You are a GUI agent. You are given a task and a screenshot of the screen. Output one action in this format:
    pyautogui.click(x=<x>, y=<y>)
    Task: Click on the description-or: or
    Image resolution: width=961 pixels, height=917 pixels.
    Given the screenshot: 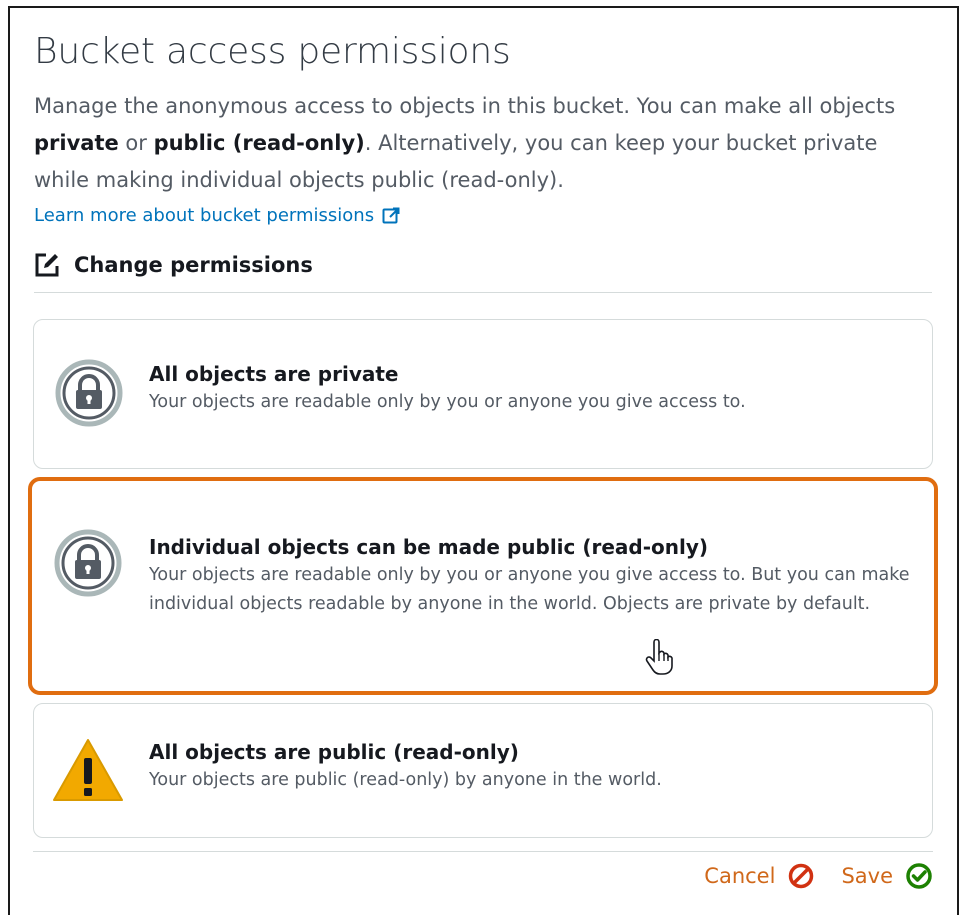 What is the action you would take?
    pyautogui.click(x=136, y=143)
    